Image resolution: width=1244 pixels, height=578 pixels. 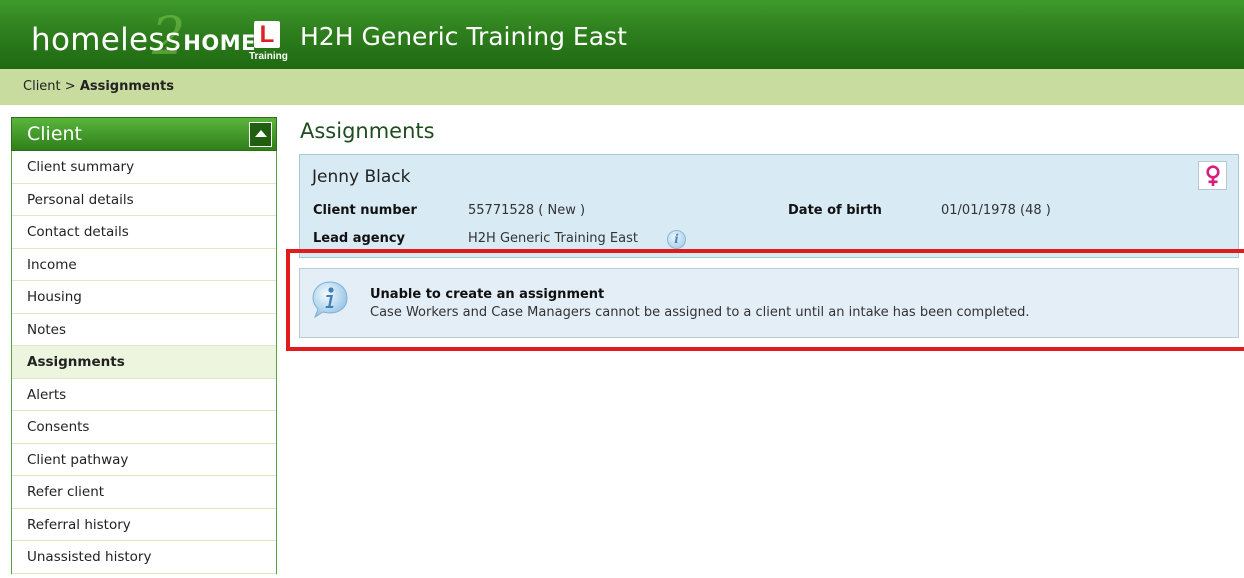 What do you see at coordinates (144, 557) in the screenshot?
I see `sidebar-item-unassisted-history: Unassisted history` at bounding box center [144, 557].